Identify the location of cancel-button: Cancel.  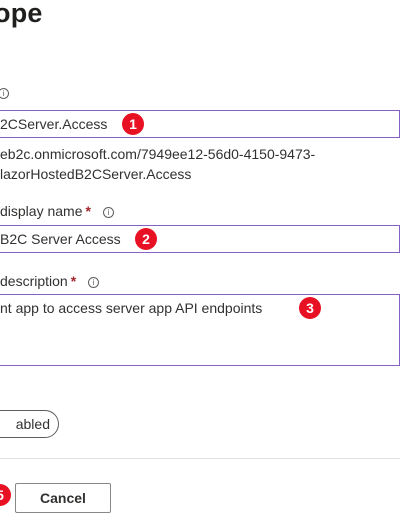
(63, 498).